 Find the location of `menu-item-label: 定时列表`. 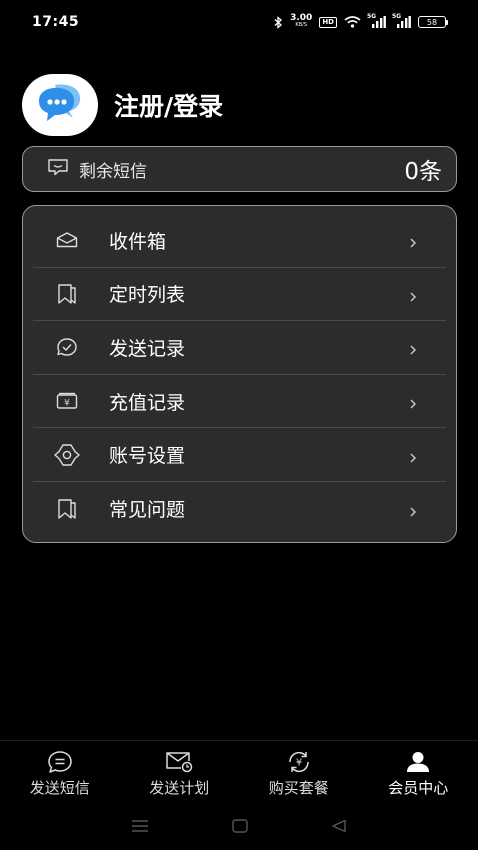

menu-item-label: 定时列表 is located at coordinates (147, 295).